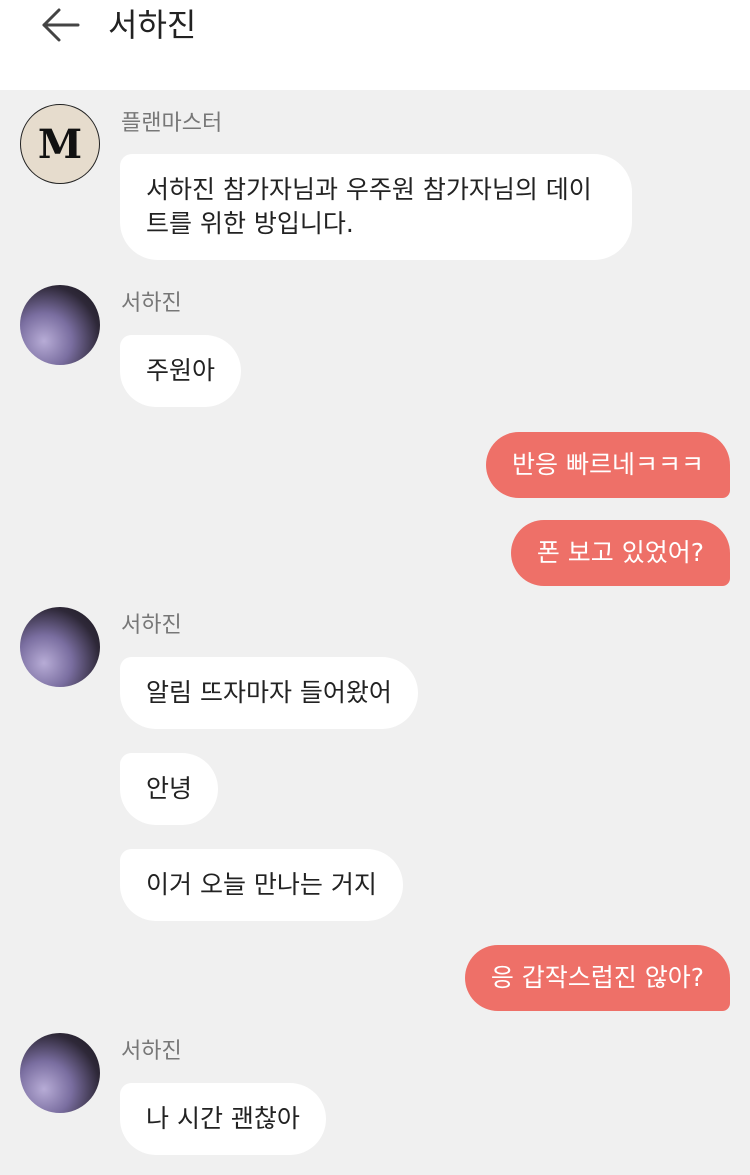 The height and width of the screenshot is (1175, 750). I want to click on outgoing-message-bubble: 반응 빠르네ㅋㅋㅋ, so click(608, 465).